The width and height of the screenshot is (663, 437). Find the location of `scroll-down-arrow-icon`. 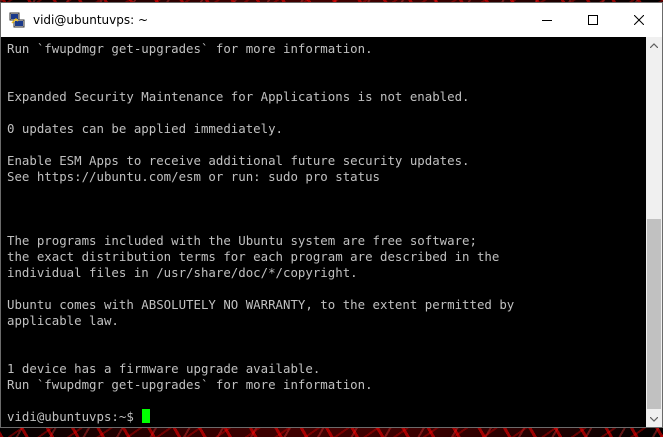

scroll-down-arrow-icon is located at coordinates (654, 419).